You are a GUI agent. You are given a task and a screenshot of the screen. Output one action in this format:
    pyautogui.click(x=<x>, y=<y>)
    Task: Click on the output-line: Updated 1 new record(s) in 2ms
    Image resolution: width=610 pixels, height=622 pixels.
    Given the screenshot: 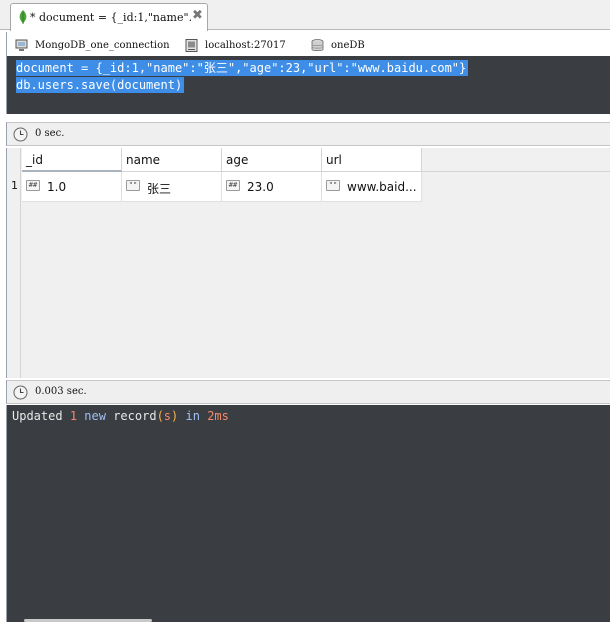 What is the action you would take?
    pyautogui.click(x=120, y=416)
    